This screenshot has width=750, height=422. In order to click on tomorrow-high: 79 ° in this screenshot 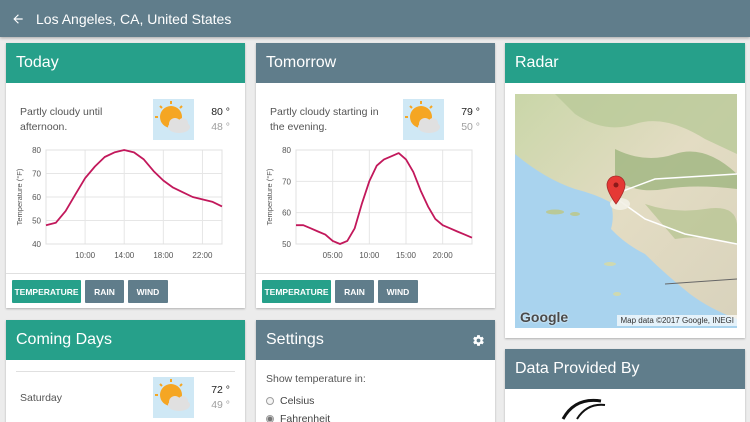, I will do `click(470, 112)`.